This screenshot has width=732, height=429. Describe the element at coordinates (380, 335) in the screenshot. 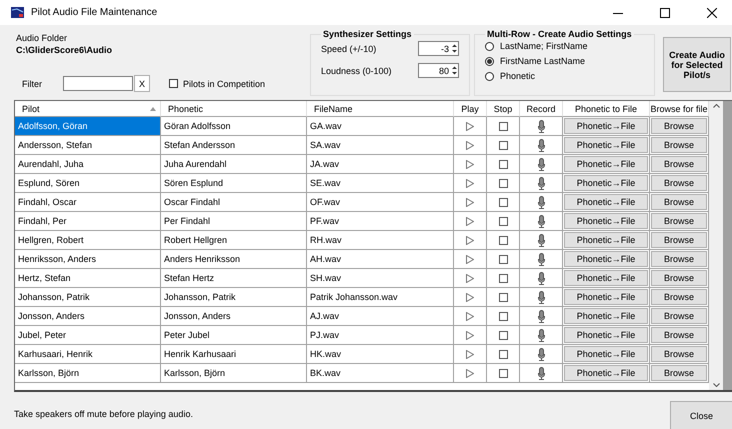

I see `filename-cell: PJ.wav` at that location.